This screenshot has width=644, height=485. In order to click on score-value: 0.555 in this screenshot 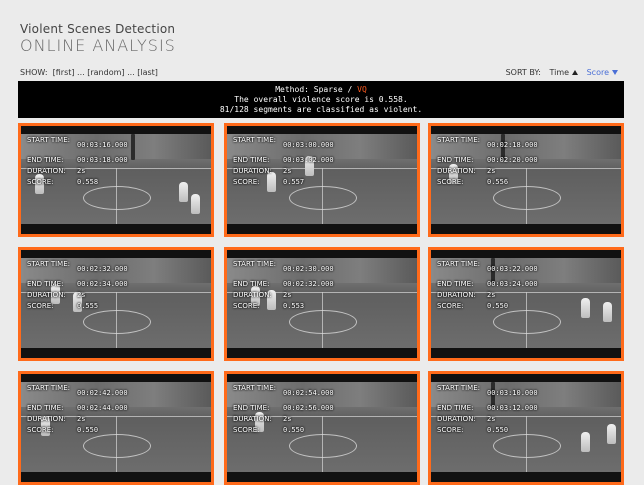, I will do `click(88, 306)`.